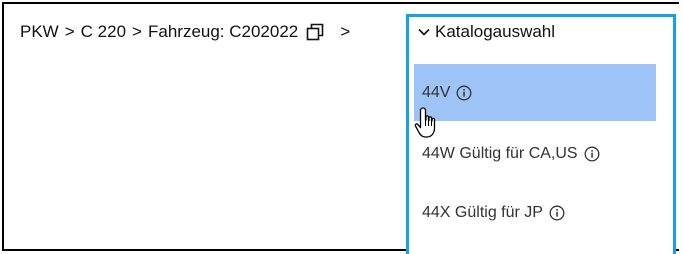  I want to click on dropdown-label: Katalogauswahl, so click(495, 31).